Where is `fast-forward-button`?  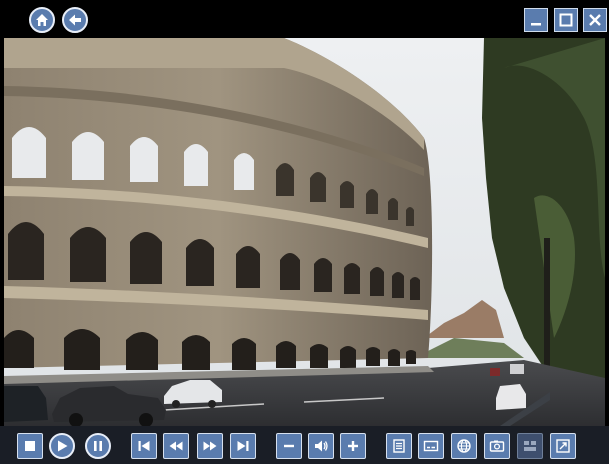
fast-forward-button is located at coordinates (210, 446).